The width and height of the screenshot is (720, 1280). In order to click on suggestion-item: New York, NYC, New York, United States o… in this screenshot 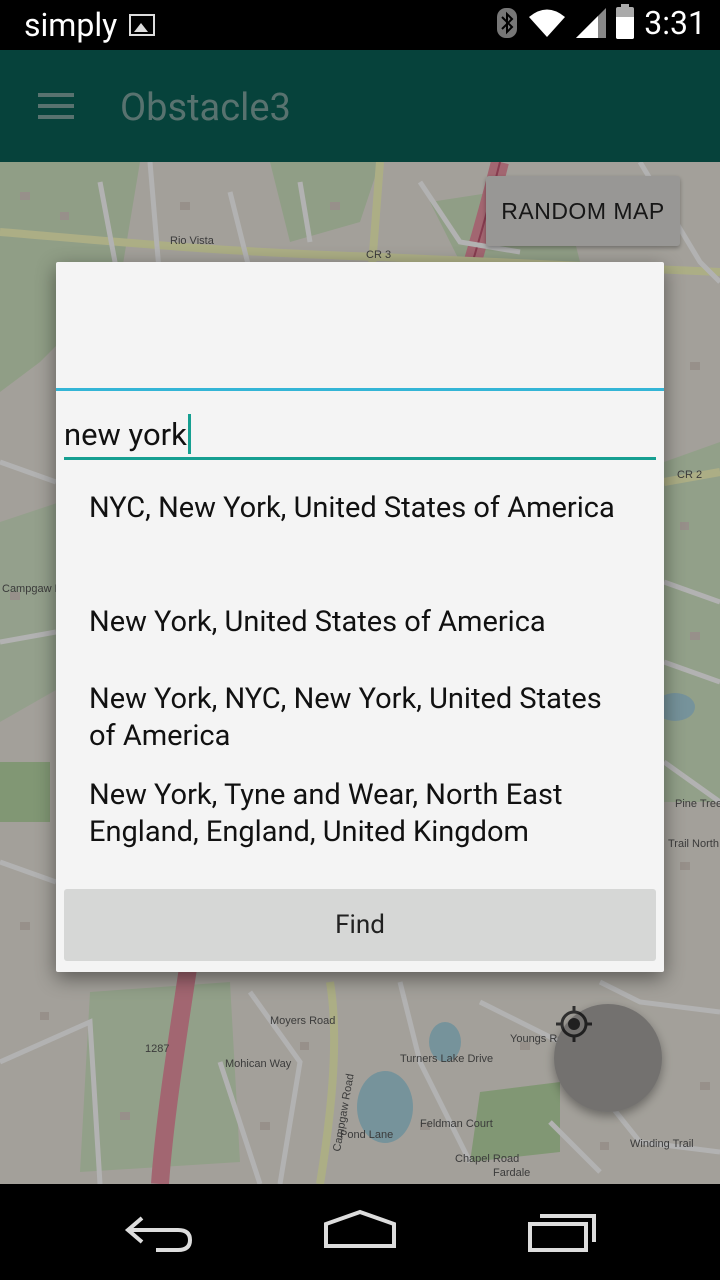, I will do `click(359, 718)`.